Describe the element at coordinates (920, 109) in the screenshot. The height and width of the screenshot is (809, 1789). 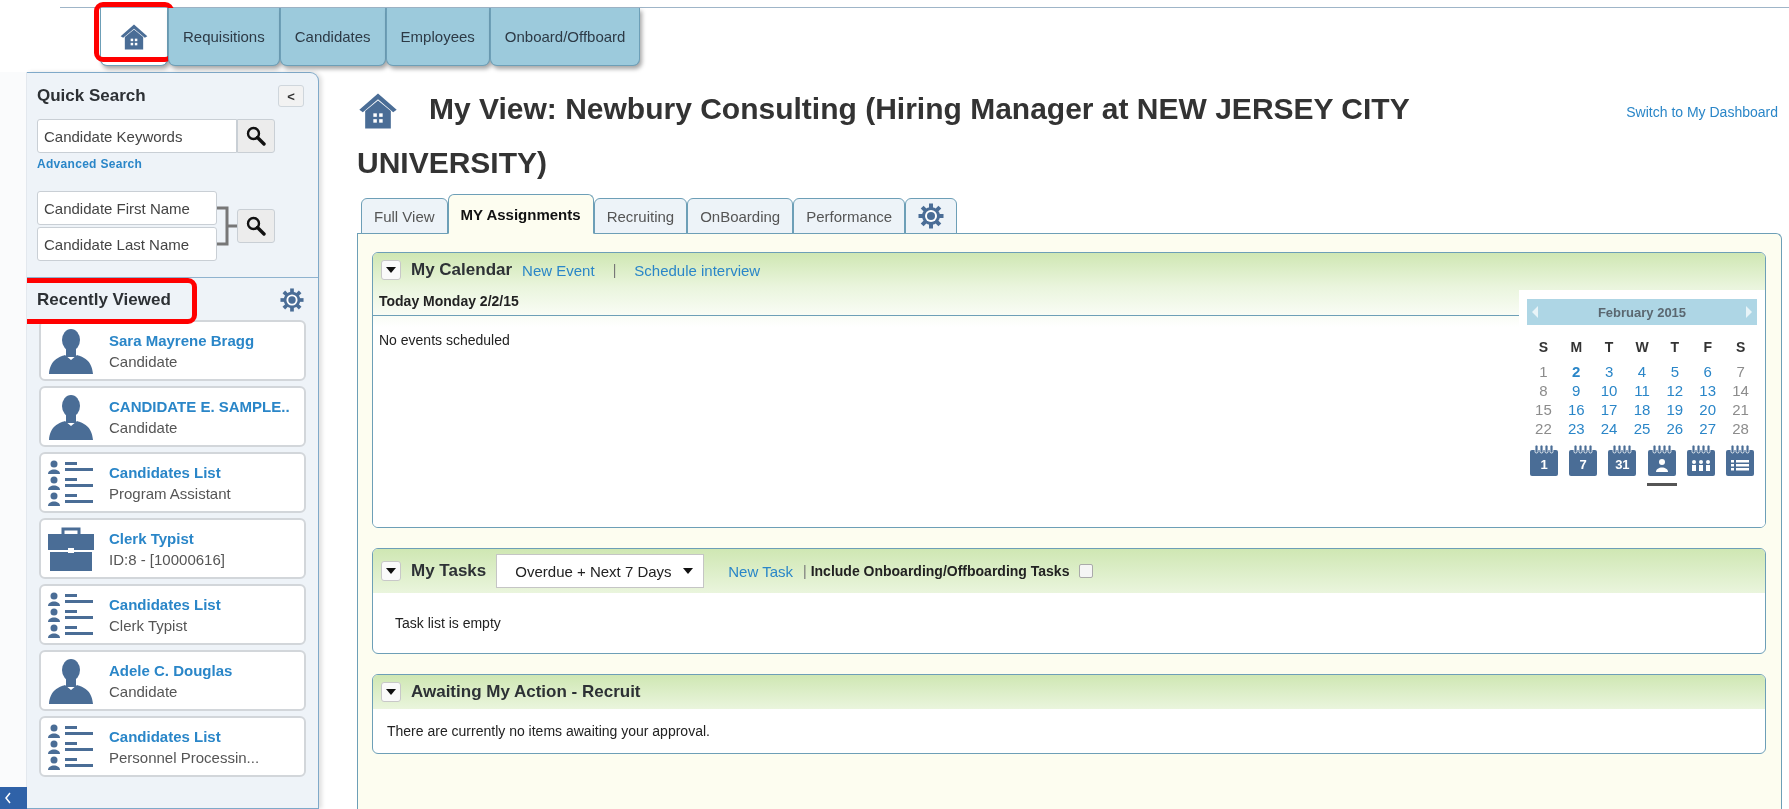
I see `page-title: My View: Newbury Consulting (Hiring Manager at NEW JERSEY CITY` at that location.